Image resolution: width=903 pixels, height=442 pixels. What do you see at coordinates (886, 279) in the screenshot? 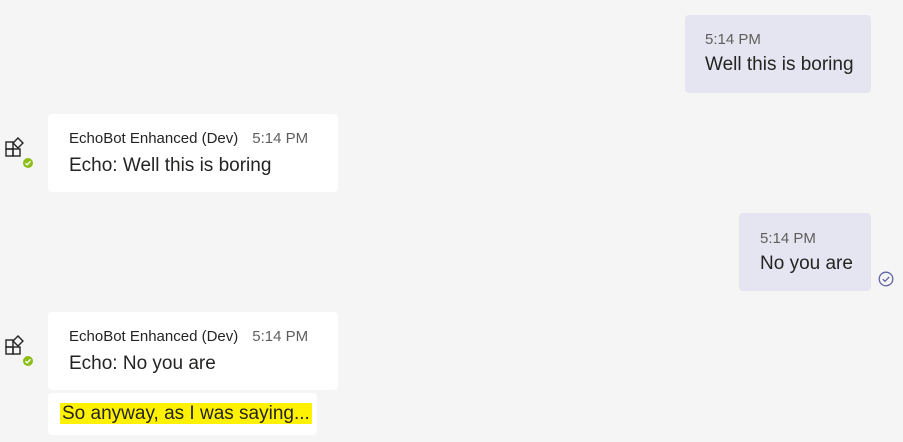
I see `read-receipt-check-icon` at bounding box center [886, 279].